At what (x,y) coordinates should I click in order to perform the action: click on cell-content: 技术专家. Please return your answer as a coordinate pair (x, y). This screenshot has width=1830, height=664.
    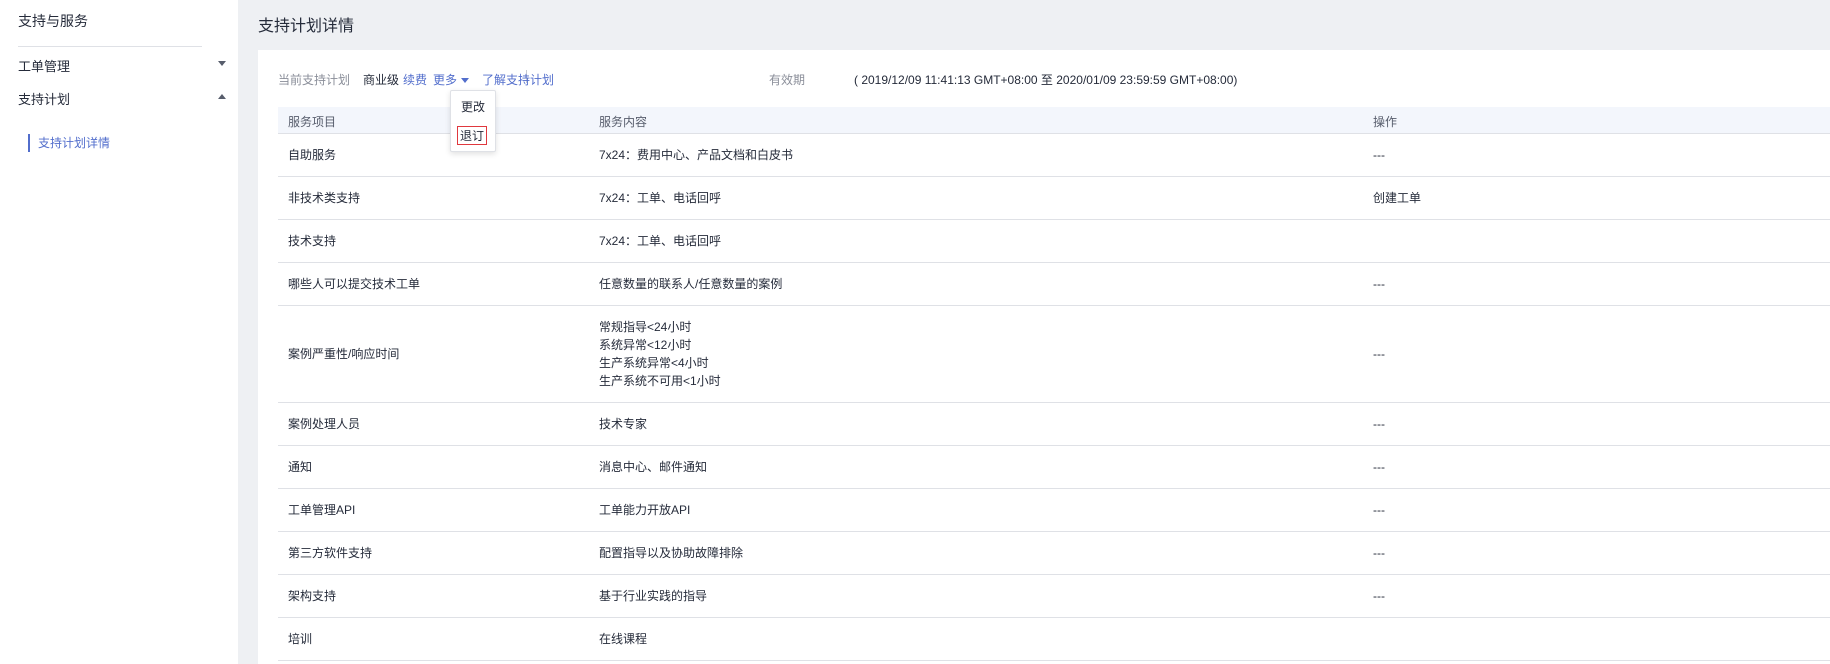
    Looking at the image, I should click on (623, 424).